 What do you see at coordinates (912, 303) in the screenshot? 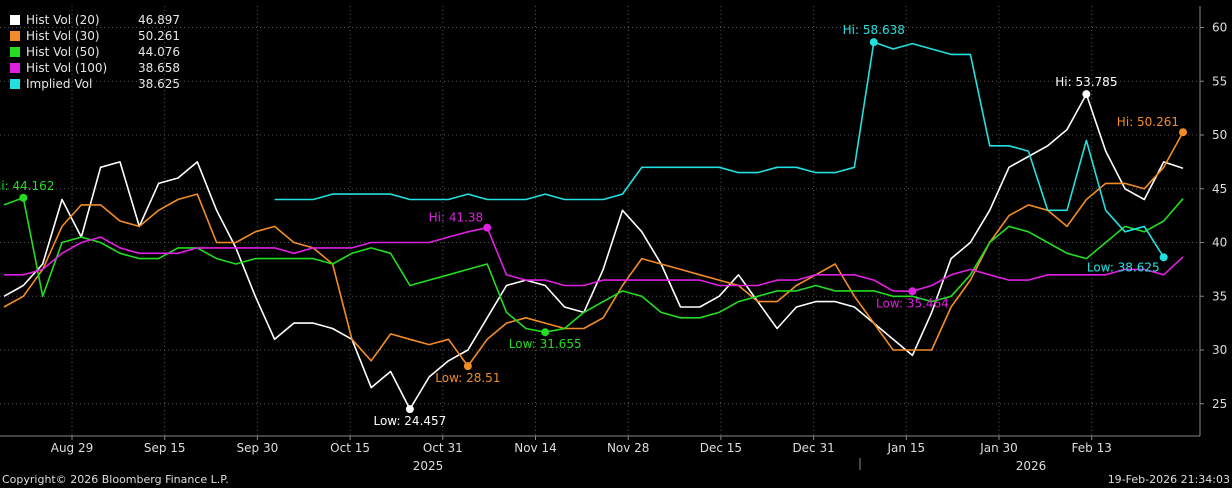
I see `extreme-label: Low: 35.464` at bounding box center [912, 303].